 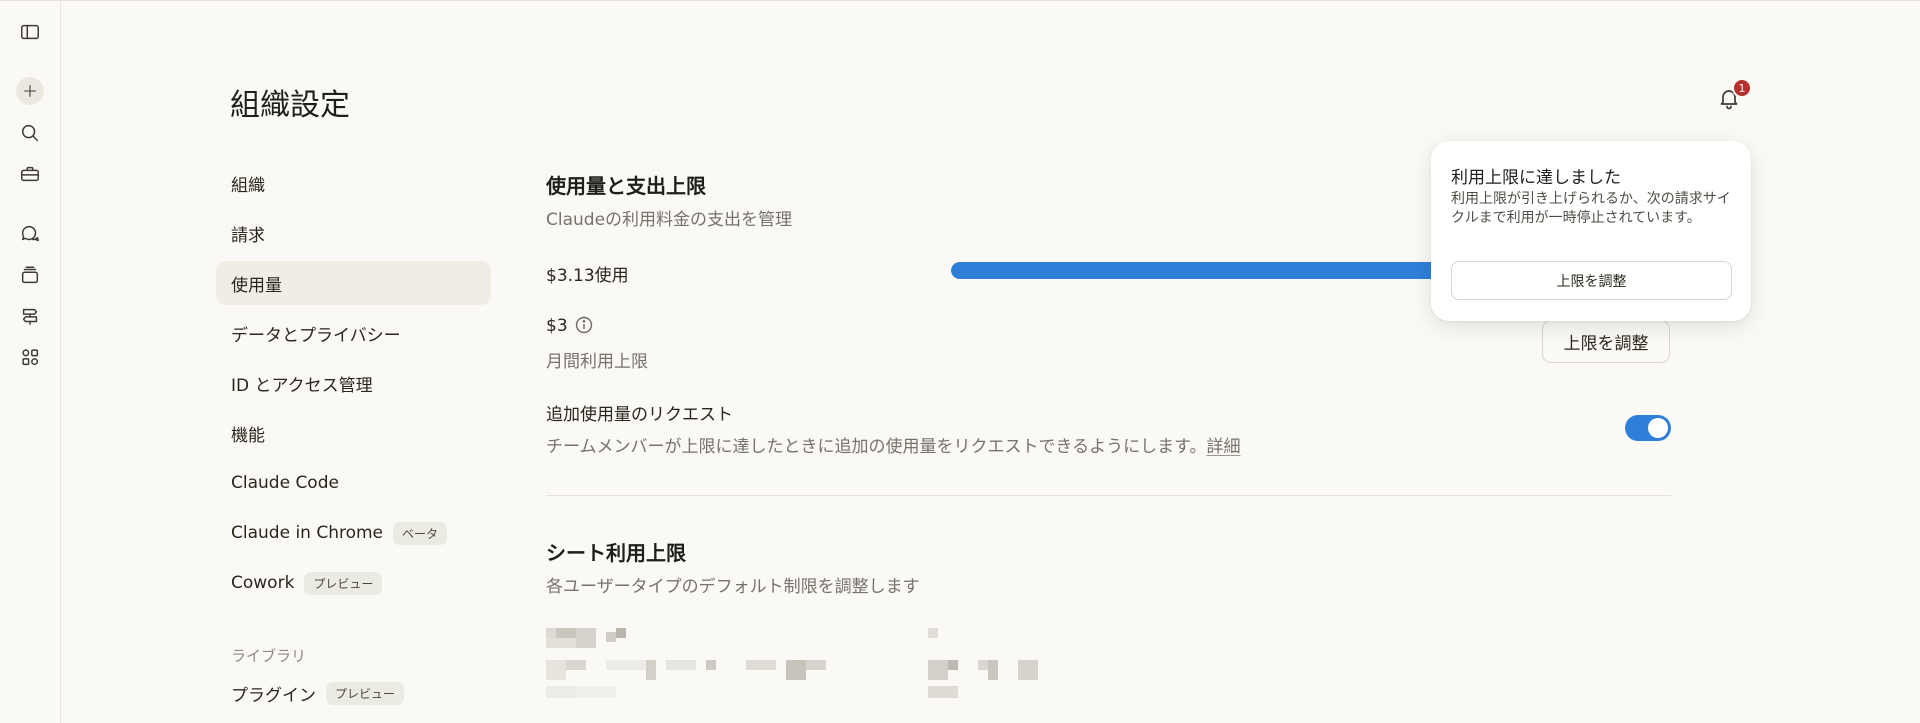 I want to click on nav-item-label: プラグイン, so click(x=273, y=695).